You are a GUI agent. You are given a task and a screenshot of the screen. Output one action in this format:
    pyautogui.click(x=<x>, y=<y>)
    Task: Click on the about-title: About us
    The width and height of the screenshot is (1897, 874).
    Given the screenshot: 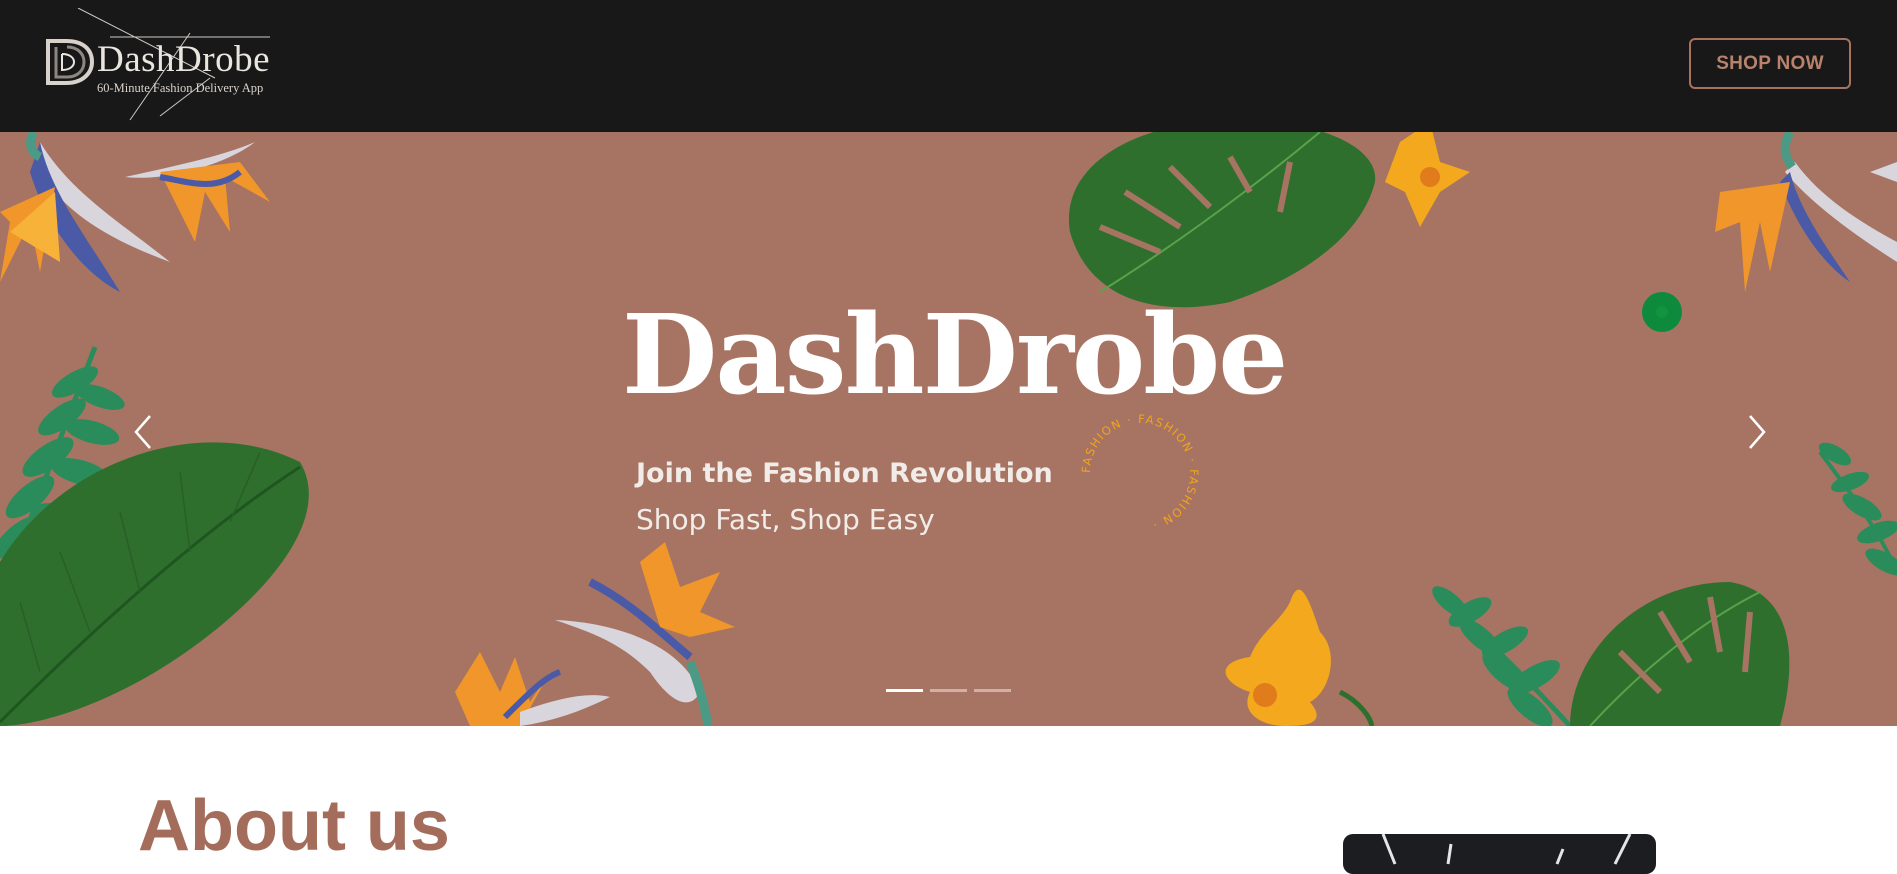 What is the action you would take?
    pyautogui.click(x=294, y=826)
    